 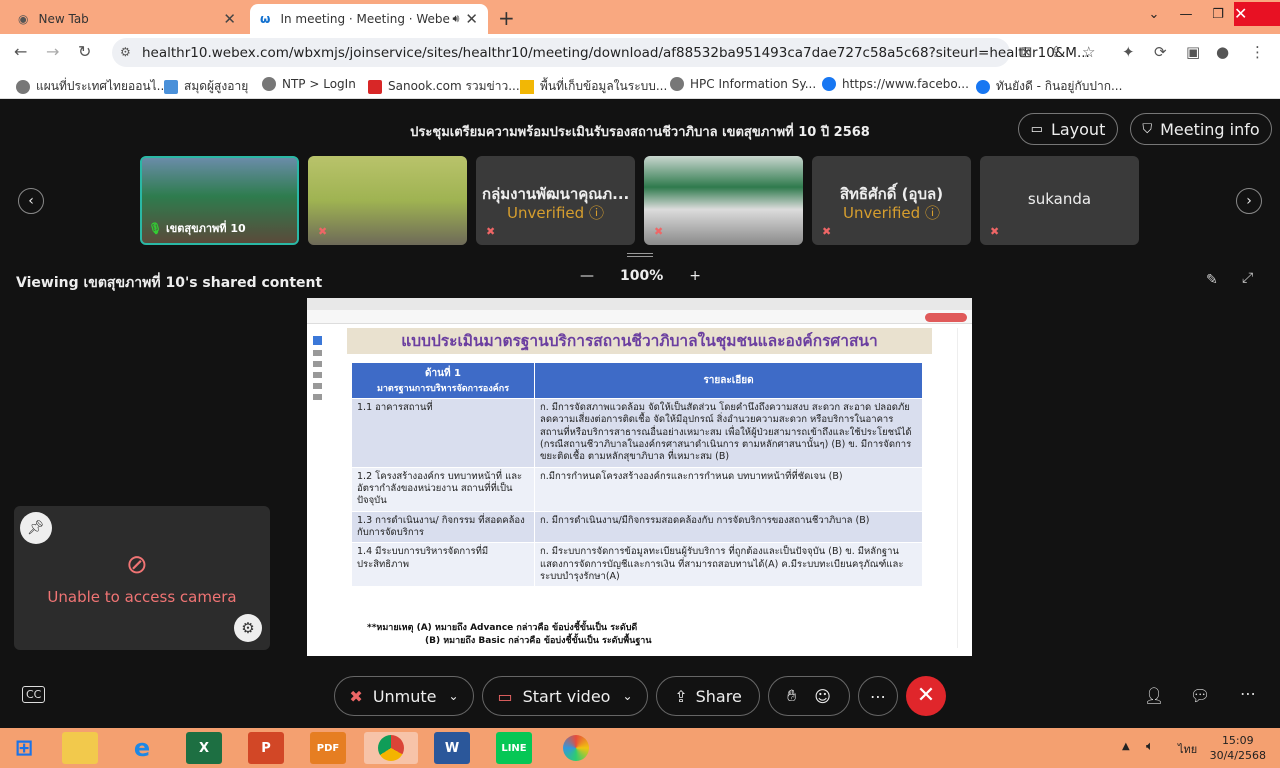 What do you see at coordinates (328, 748) in the screenshot?
I see `pdf-icon: PDF` at bounding box center [328, 748].